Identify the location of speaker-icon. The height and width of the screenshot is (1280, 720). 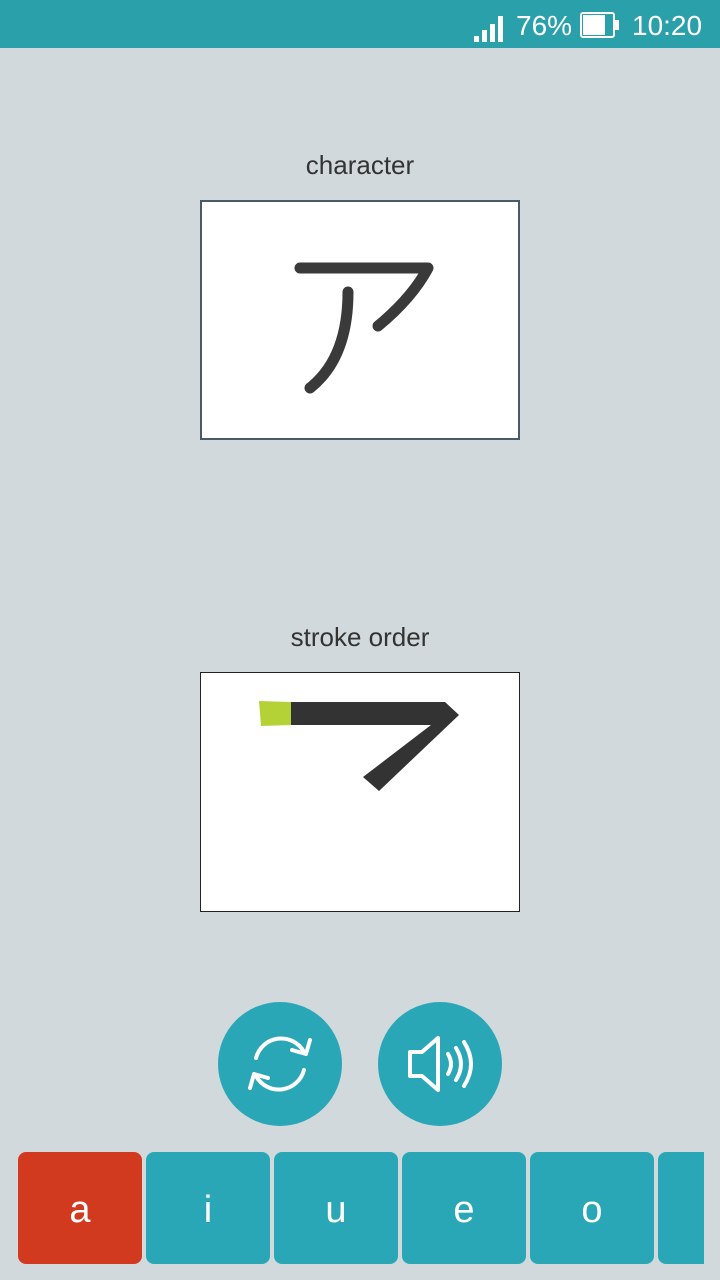
(440, 1064).